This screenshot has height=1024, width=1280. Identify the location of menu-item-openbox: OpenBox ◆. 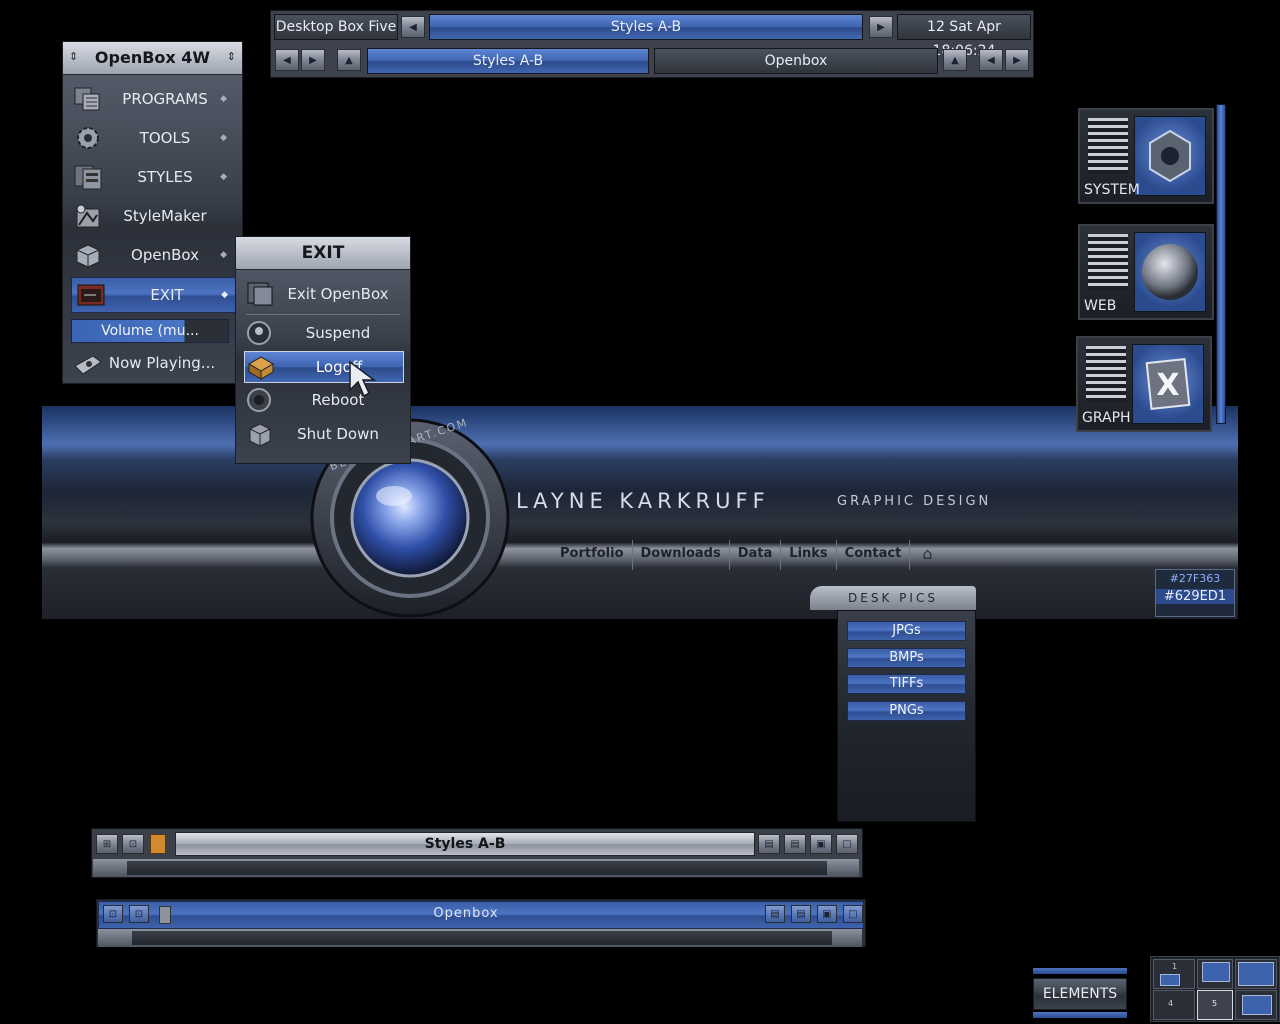
(152, 255).